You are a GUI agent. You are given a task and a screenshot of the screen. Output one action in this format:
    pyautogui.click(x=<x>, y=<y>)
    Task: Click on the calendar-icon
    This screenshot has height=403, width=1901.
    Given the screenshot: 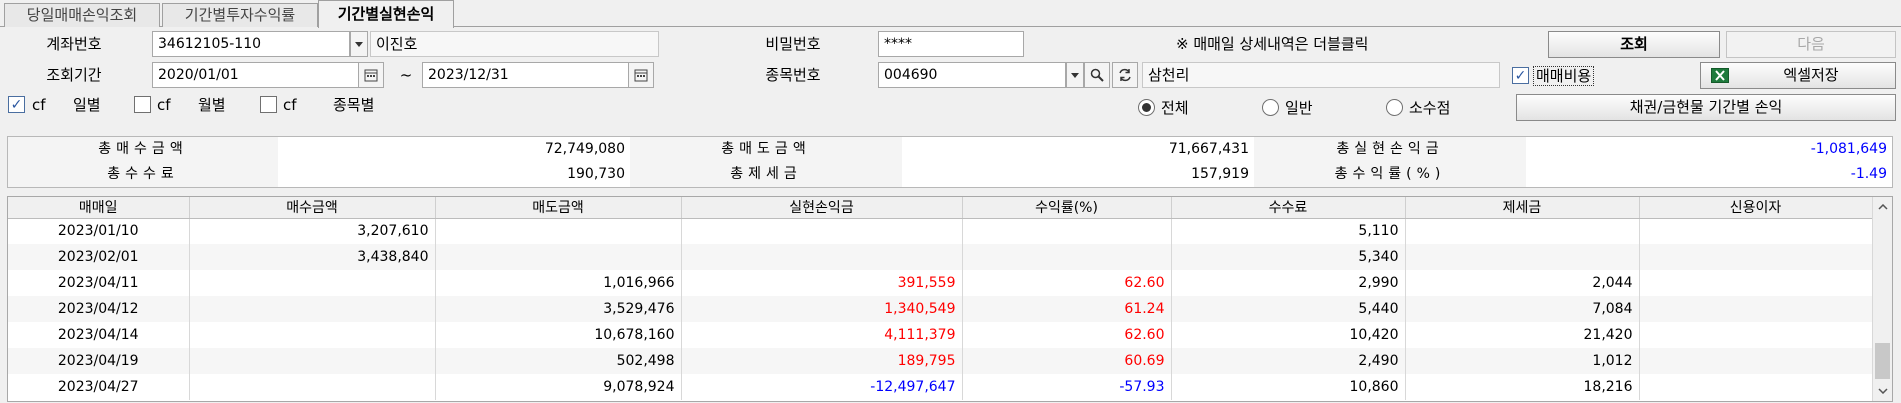 What is the action you would take?
    pyautogui.click(x=641, y=75)
    